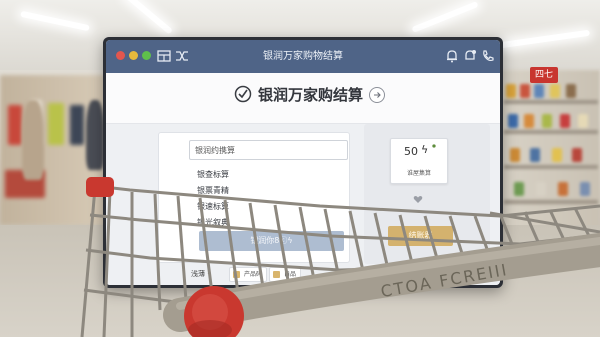 The image size is (600, 337). I want to click on checkout-button: 银润你8ⓒϟ, so click(271, 241).